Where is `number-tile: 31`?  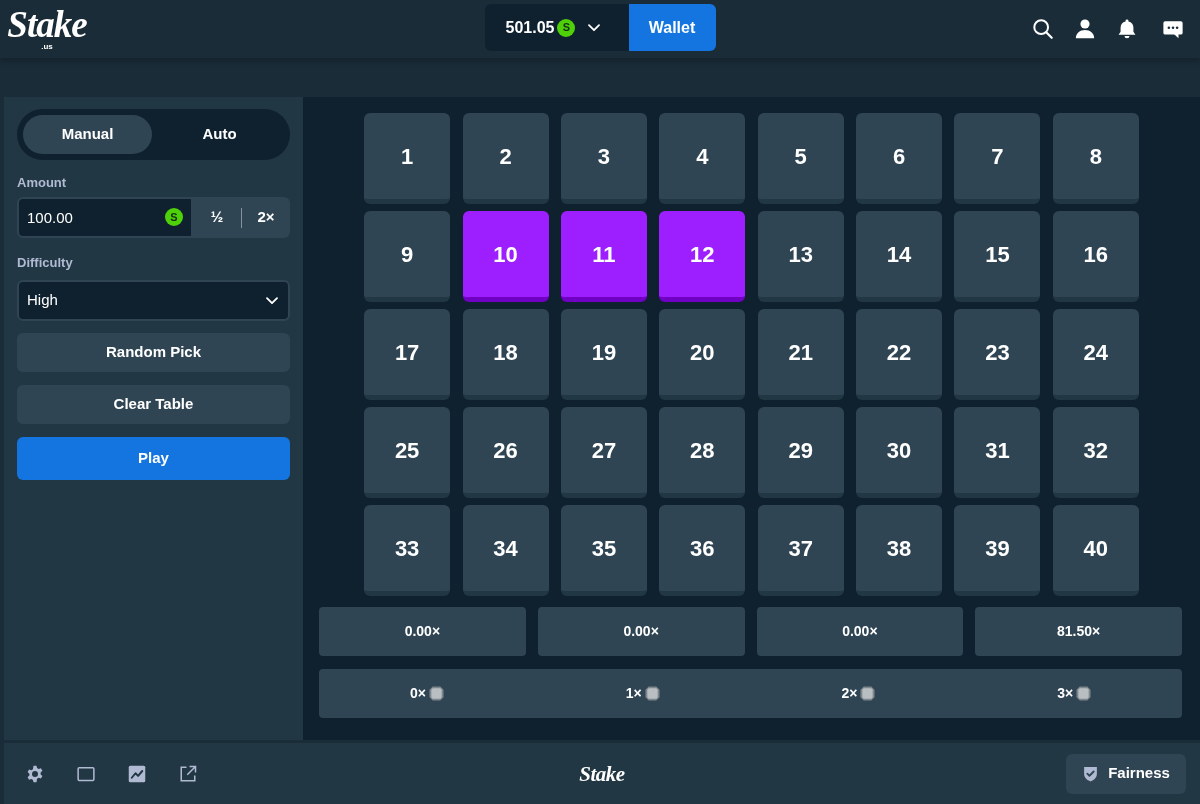 number-tile: 31 is located at coordinates (997, 452).